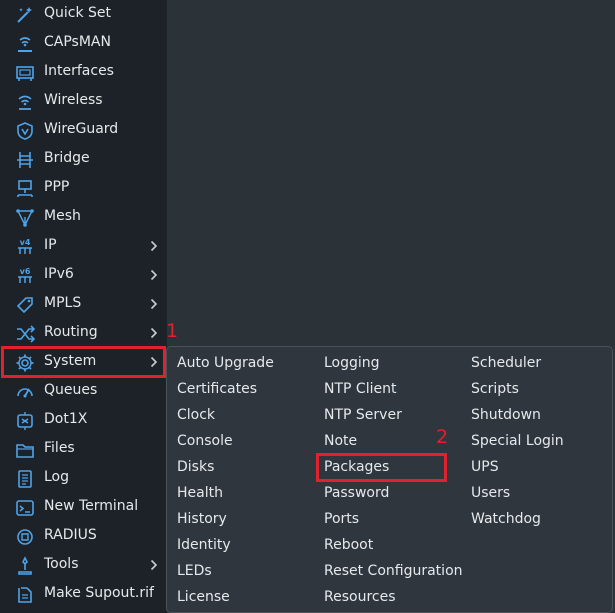  What do you see at coordinates (66, 419) in the screenshot?
I see `sidebar-item-label: Dot1X` at bounding box center [66, 419].